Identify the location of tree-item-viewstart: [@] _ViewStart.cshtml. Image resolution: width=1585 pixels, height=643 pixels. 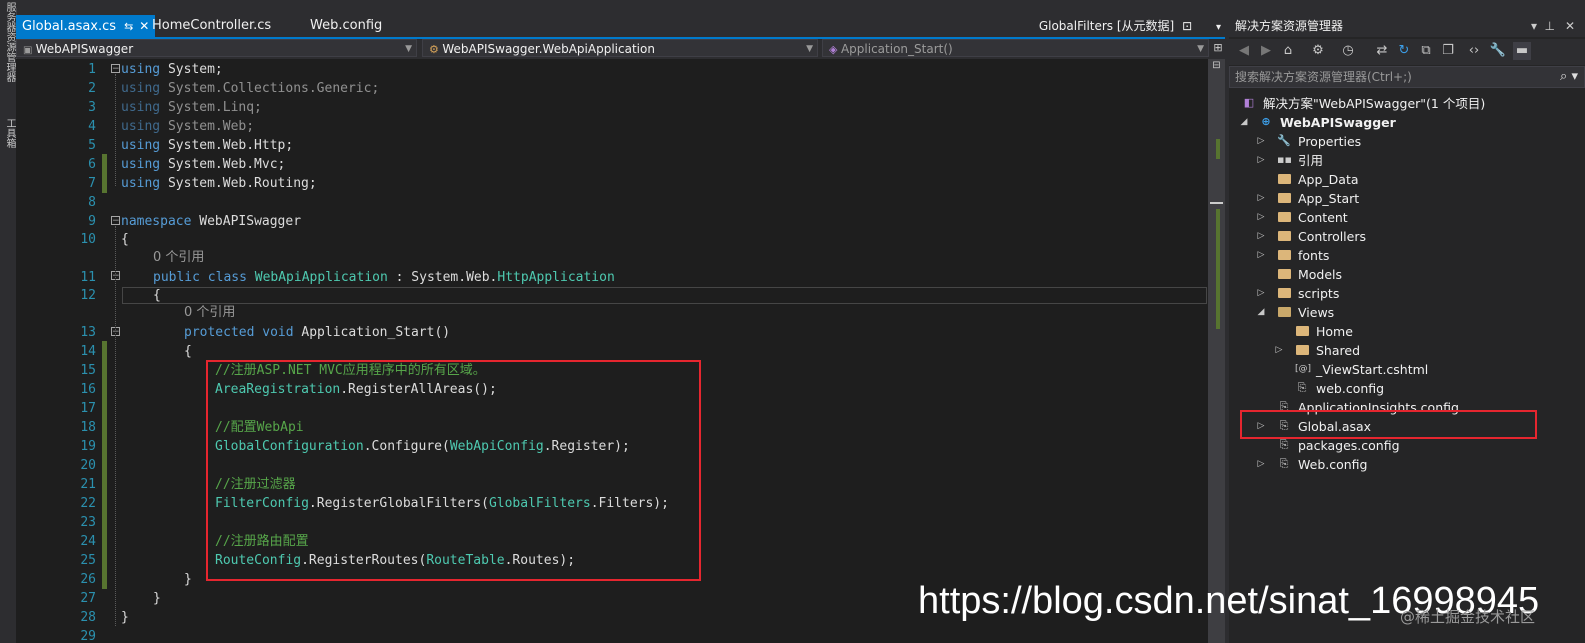
(1407, 369).